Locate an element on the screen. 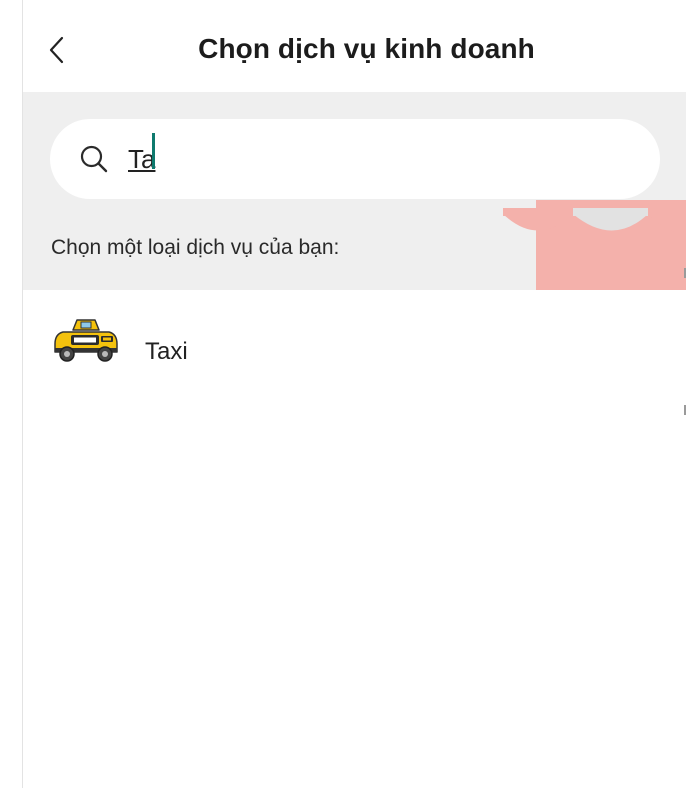 The height and width of the screenshot is (788, 689). search-icon is located at coordinates (94, 159).